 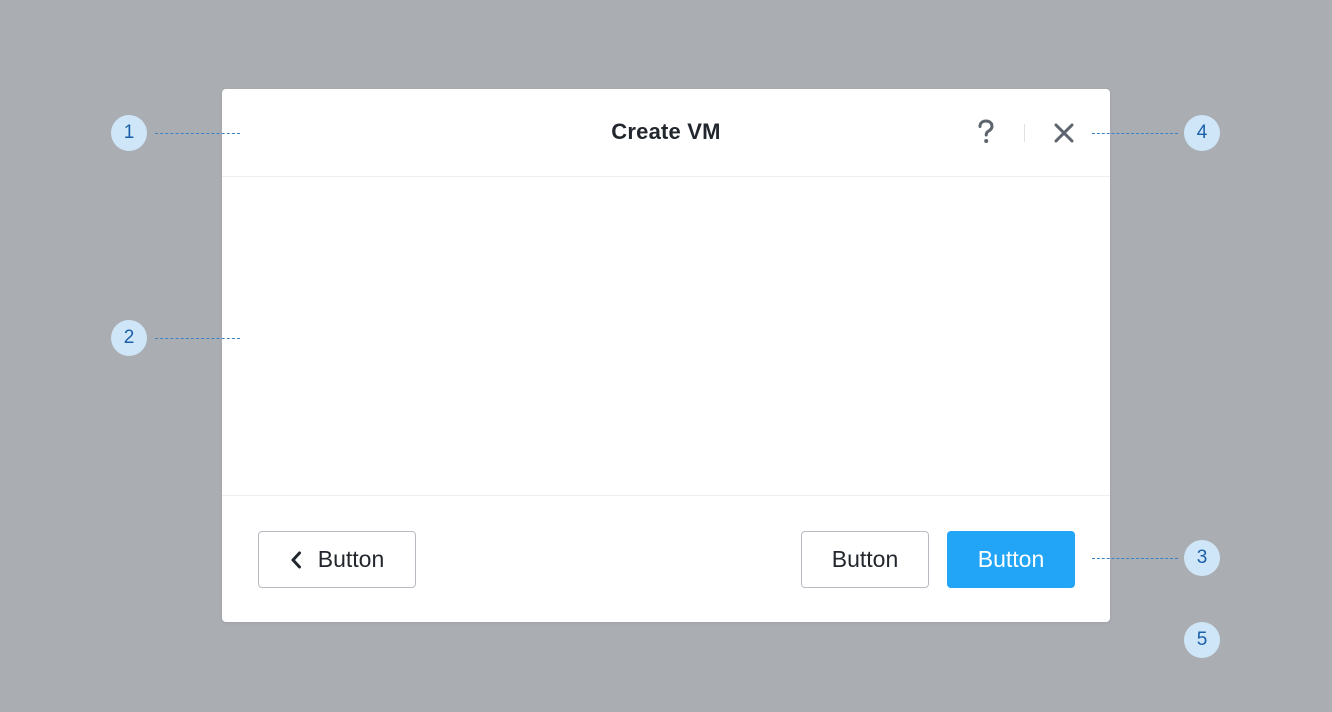 I want to click on modal-footer: Button Button Button, so click(x=666, y=558).